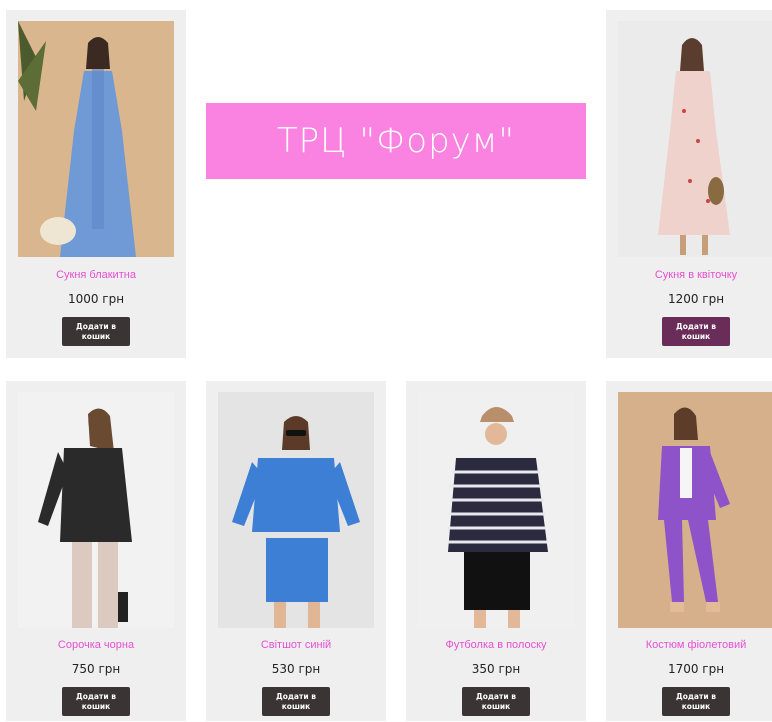  Describe the element at coordinates (96, 645) in the screenshot. I see `product-name-link: Сорочка чорна` at that location.